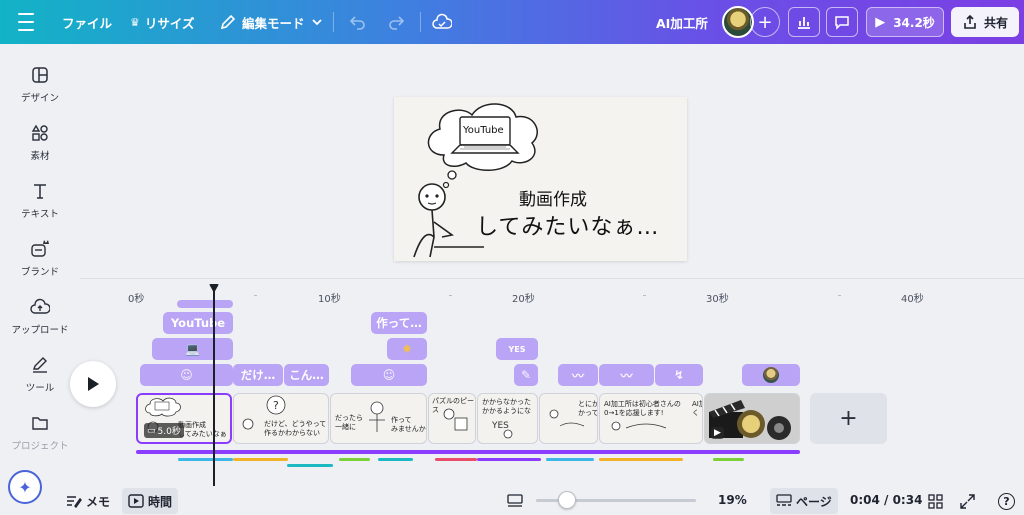  I want to click on timeline-element-sun: ✸, so click(407, 349).